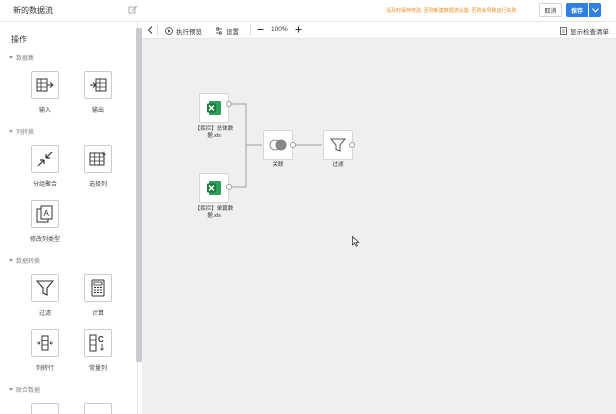 The image size is (616, 414). I want to click on canvas-toolbar: 执行预览 设置 100% 显示检查清单, so click(379, 30).